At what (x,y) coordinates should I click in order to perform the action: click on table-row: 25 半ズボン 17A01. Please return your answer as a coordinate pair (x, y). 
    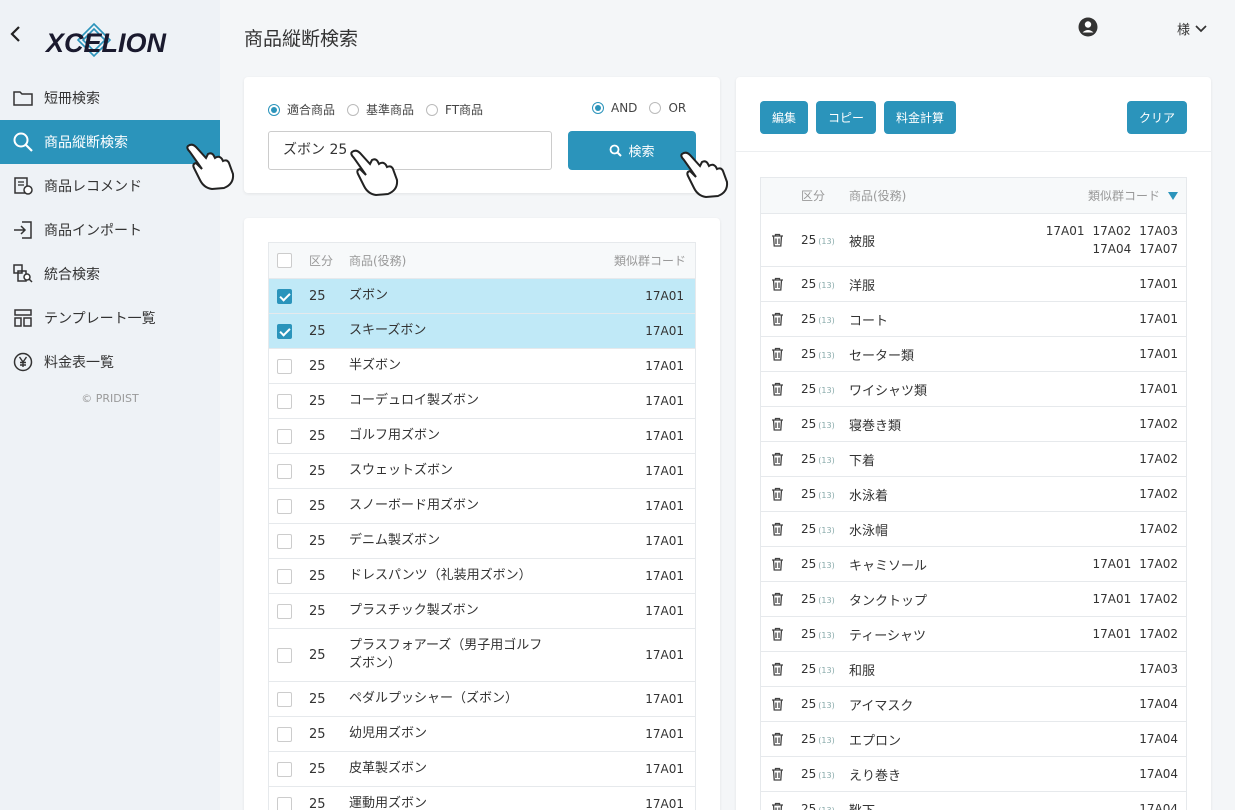
    Looking at the image, I should click on (482, 366).